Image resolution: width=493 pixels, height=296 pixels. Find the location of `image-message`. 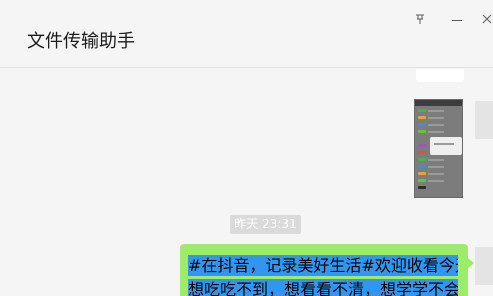

image-message is located at coordinates (438, 148).